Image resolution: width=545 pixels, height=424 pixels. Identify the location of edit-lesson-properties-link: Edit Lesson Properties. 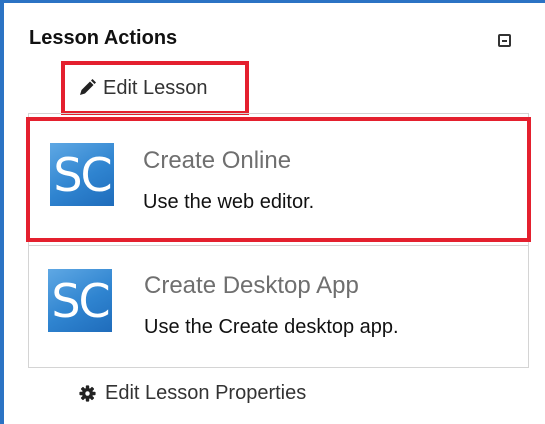
(192, 393).